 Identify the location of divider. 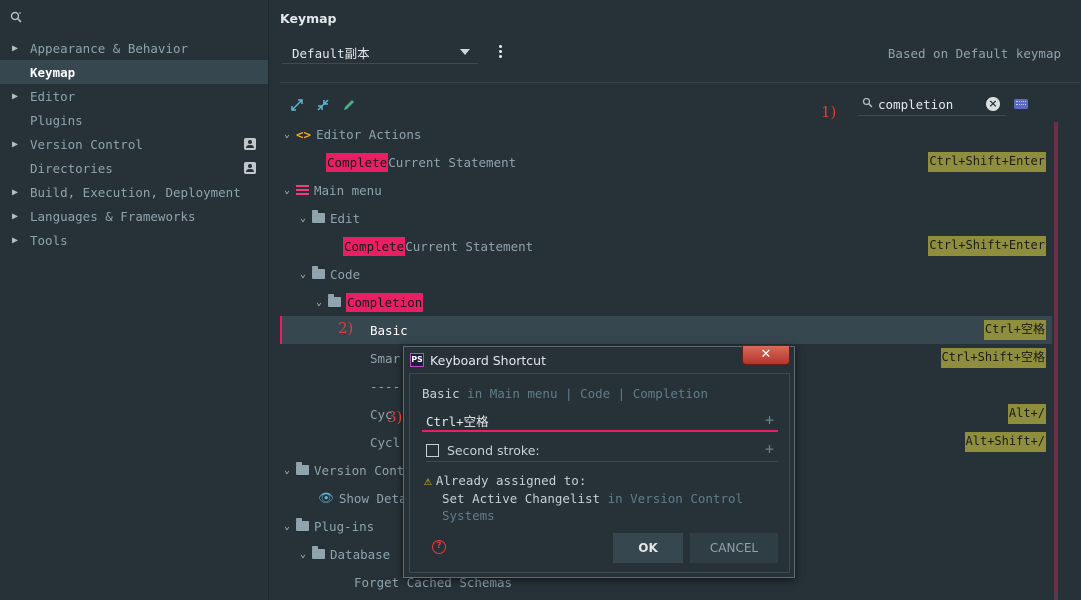
(680, 82).